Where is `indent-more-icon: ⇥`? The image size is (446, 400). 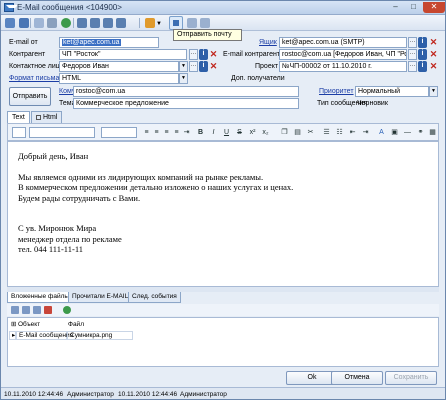
indent-more-icon: ⇥ is located at coordinates (365, 132).